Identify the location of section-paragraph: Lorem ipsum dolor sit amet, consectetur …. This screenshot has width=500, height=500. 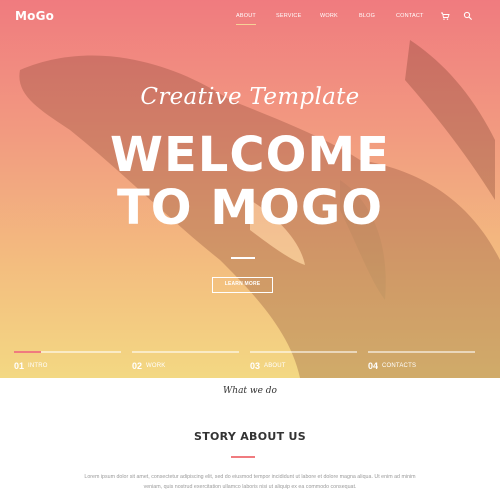
(250, 482).